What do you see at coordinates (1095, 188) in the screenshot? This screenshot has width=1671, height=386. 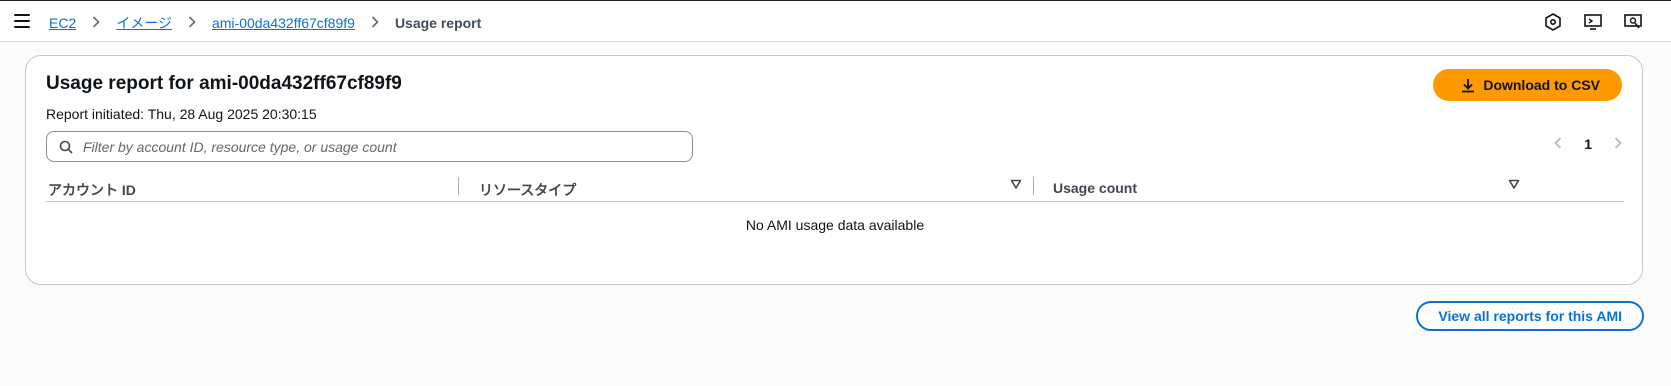 I see `column-usage-count: Usage count` at bounding box center [1095, 188].